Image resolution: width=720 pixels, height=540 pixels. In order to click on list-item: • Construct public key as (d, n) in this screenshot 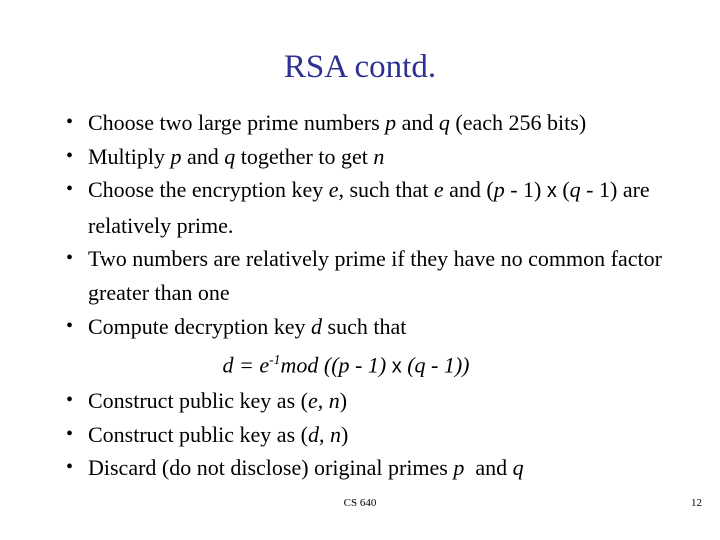, I will do `click(378, 435)`.